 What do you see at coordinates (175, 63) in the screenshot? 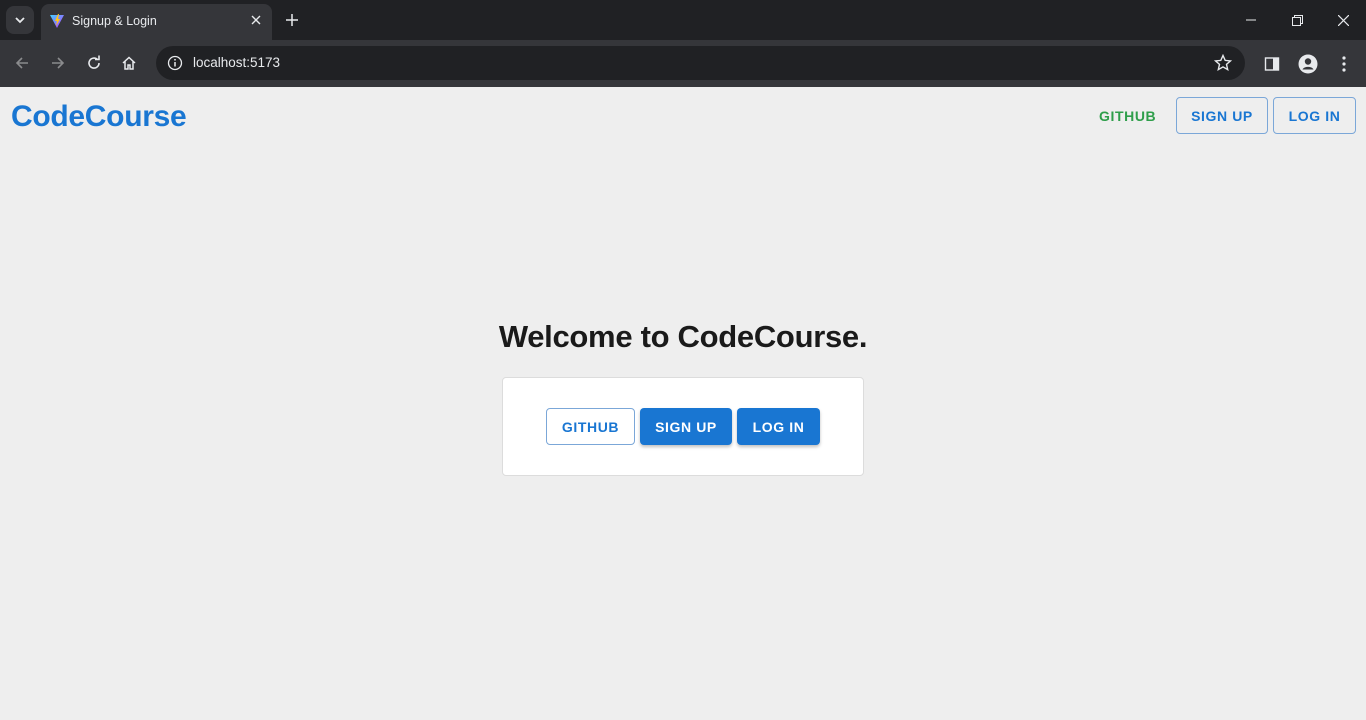
I see `site-info-icon` at bounding box center [175, 63].